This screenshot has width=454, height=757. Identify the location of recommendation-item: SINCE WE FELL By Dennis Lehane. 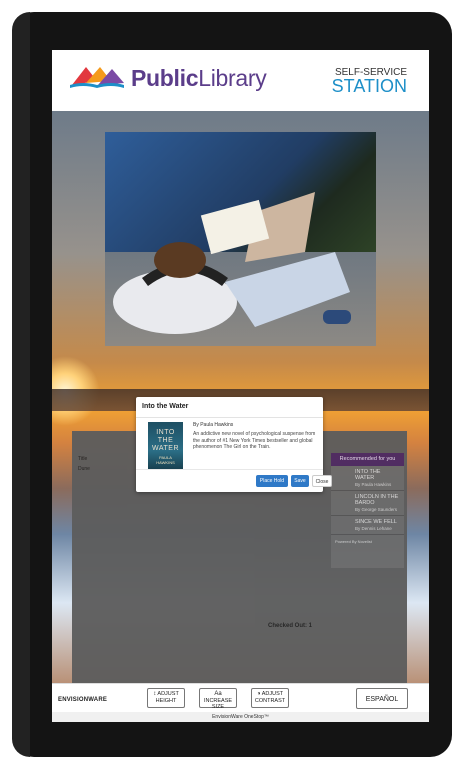
(367, 526).